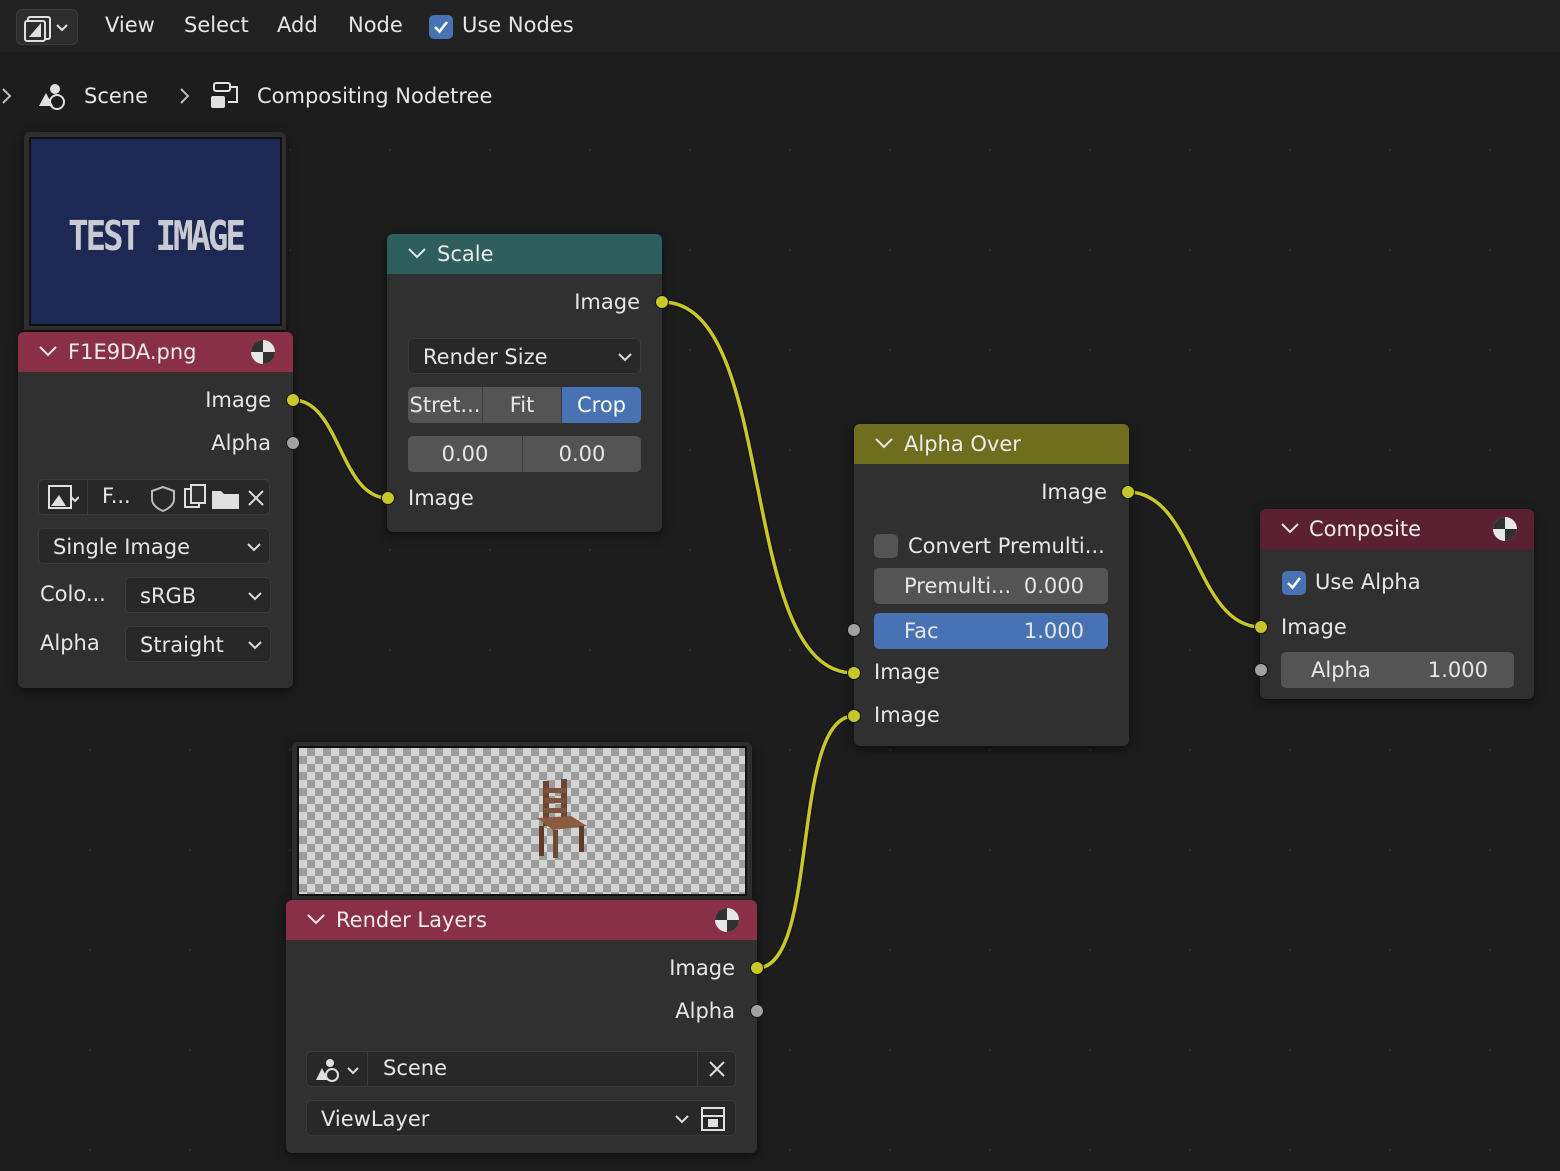  I want to click on fac-value: 1.000, so click(1053, 631).